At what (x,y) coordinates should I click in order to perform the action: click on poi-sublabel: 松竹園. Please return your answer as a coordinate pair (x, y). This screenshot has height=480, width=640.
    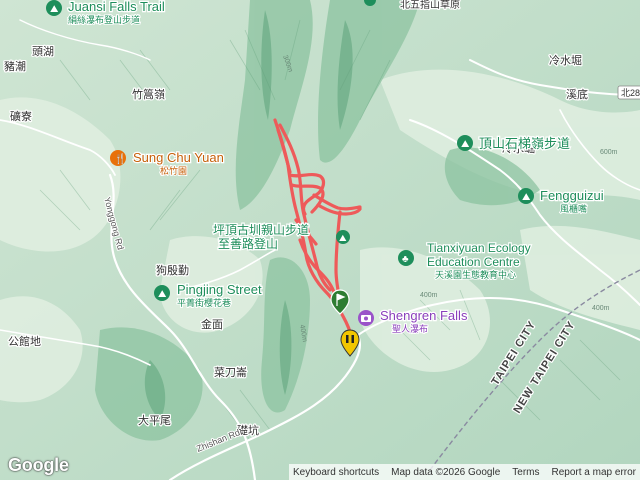
    Looking at the image, I should click on (173, 170).